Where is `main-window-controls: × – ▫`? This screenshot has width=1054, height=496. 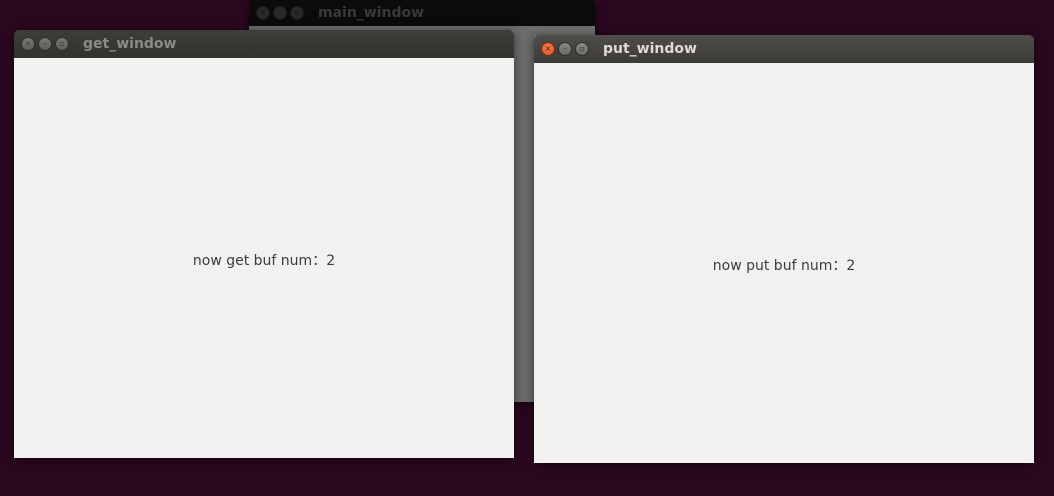
main-window-controls: × – ▫ is located at coordinates (280, 13).